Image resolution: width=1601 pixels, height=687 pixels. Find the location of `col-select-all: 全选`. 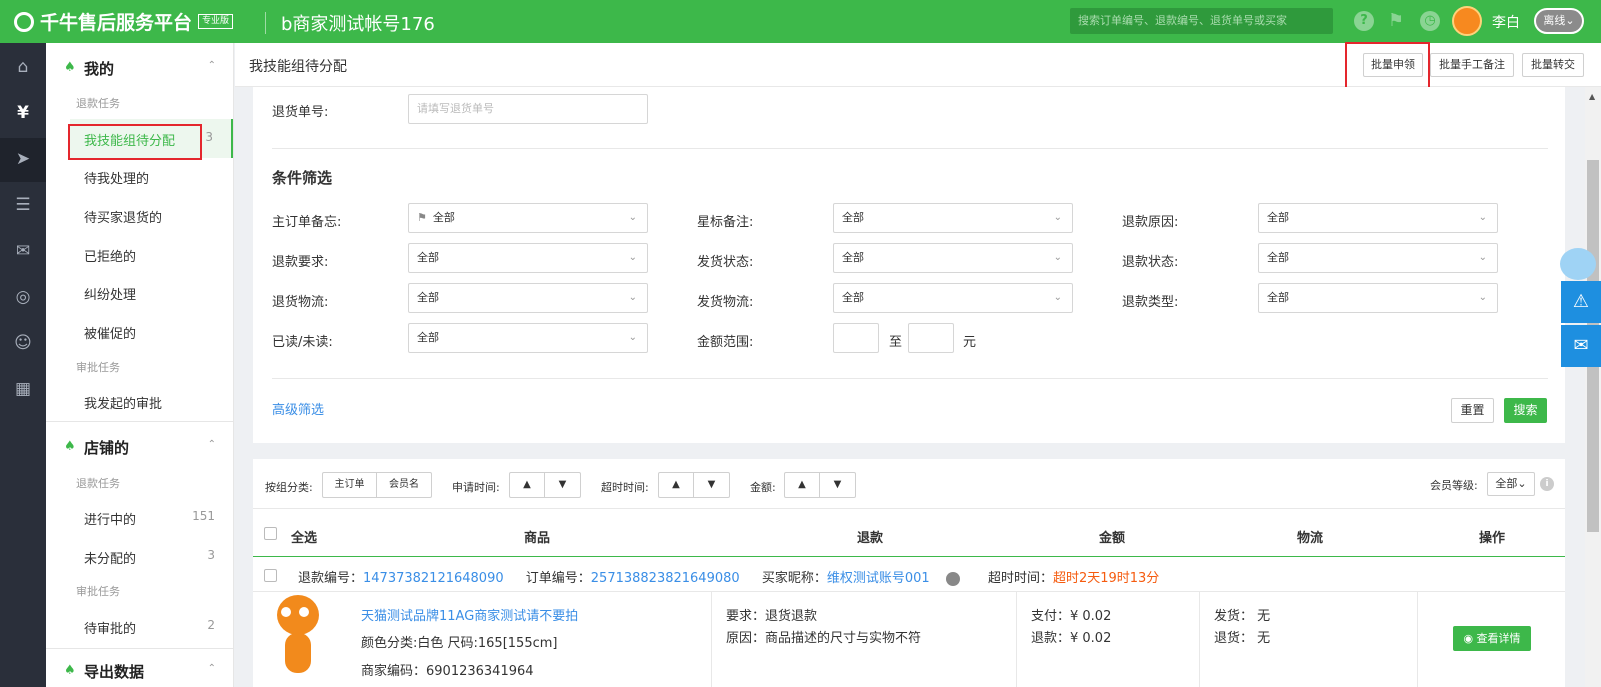

col-select-all: 全选 is located at coordinates (304, 536).